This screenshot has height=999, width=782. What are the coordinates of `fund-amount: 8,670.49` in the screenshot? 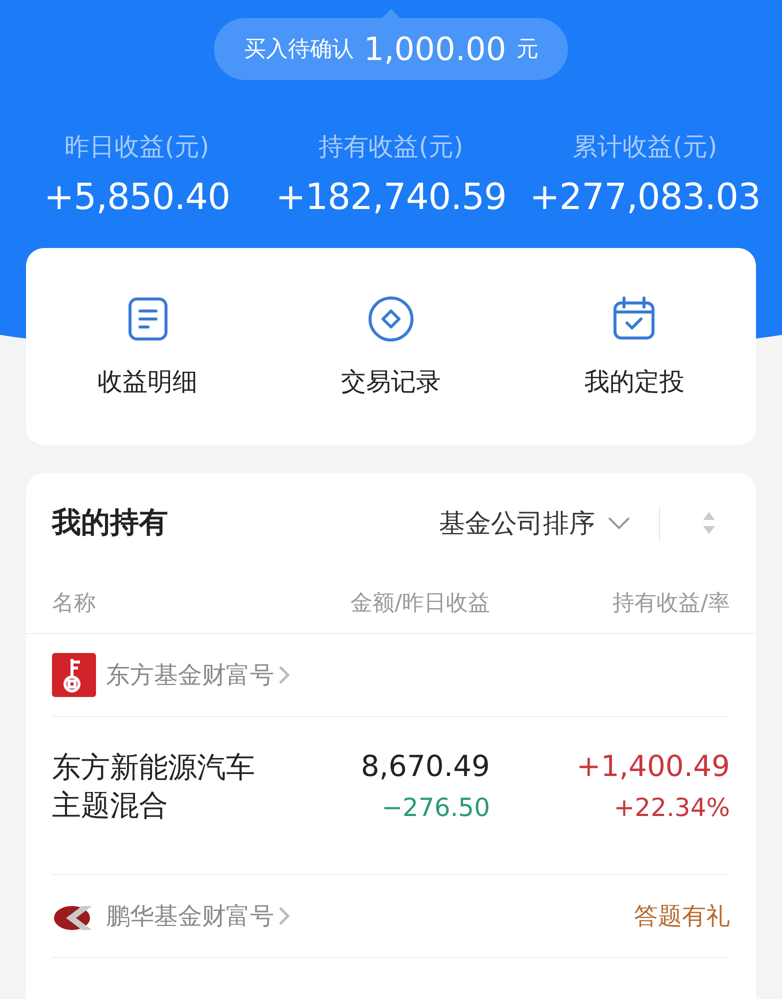 It's located at (425, 766).